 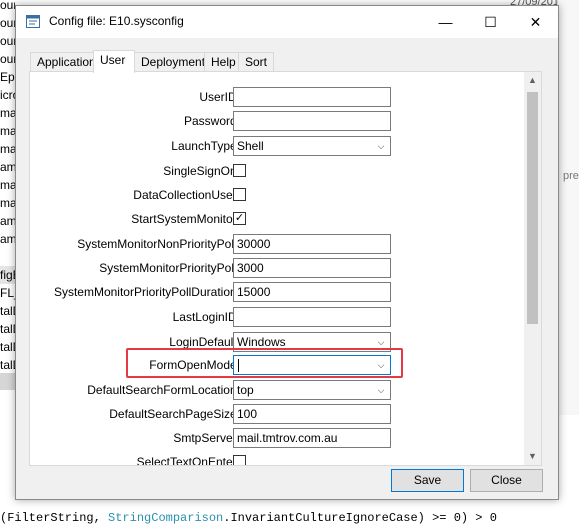 I want to click on password-label: Password:, so click(x=211, y=121).